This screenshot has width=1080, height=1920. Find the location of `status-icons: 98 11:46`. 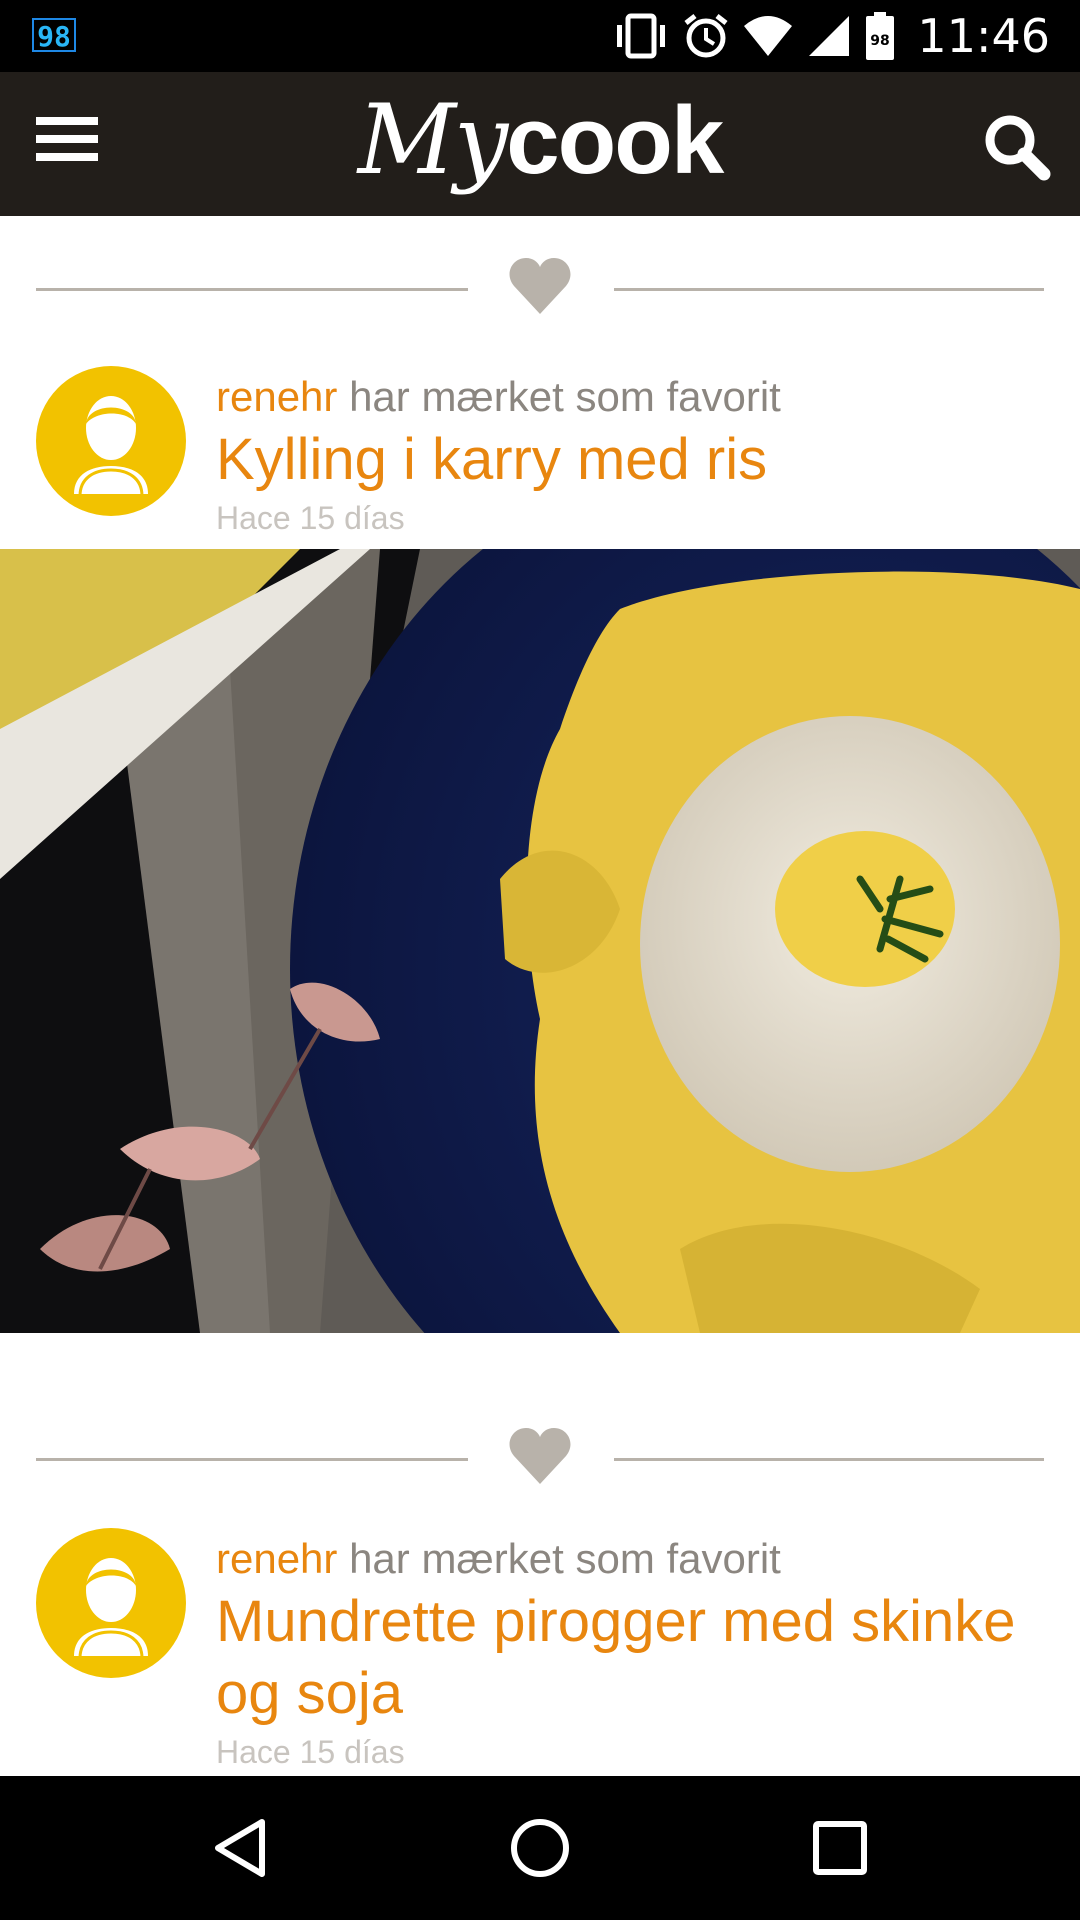

status-icons: 98 11:46 is located at coordinates (831, 36).